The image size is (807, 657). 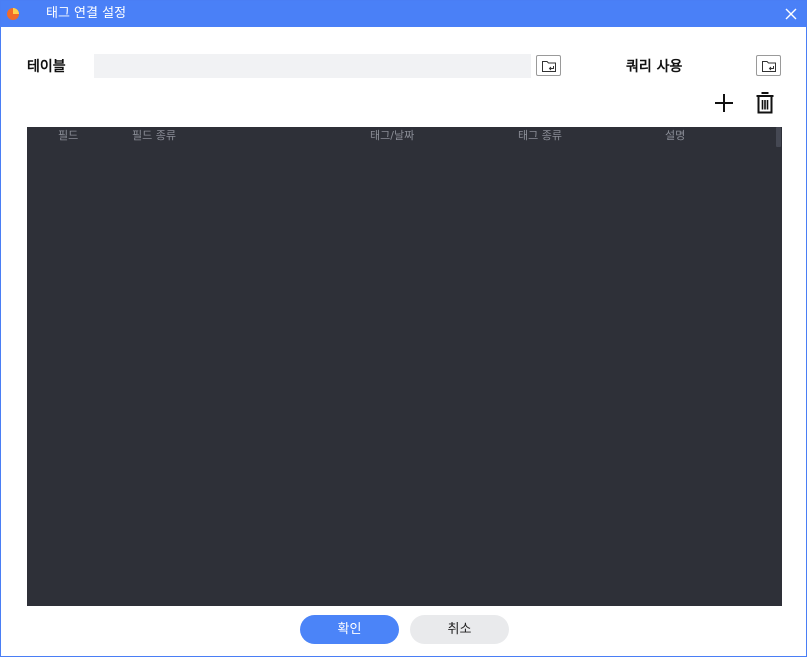 What do you see at coordinates (349, 629) in the screenshot?
I see `confirm-button: 확인` at bounding box center [349, 629].